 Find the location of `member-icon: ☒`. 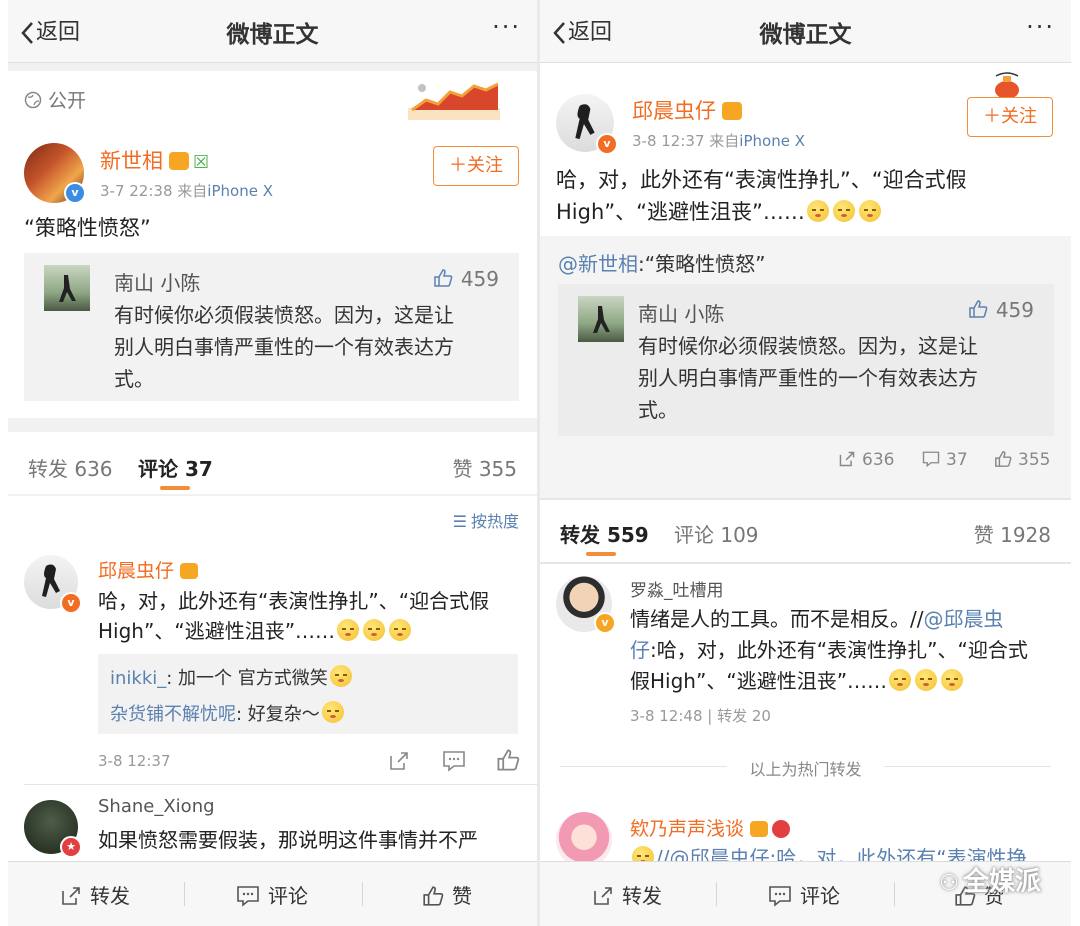

member-icon: ☒ is located at coordinates (201, 162).